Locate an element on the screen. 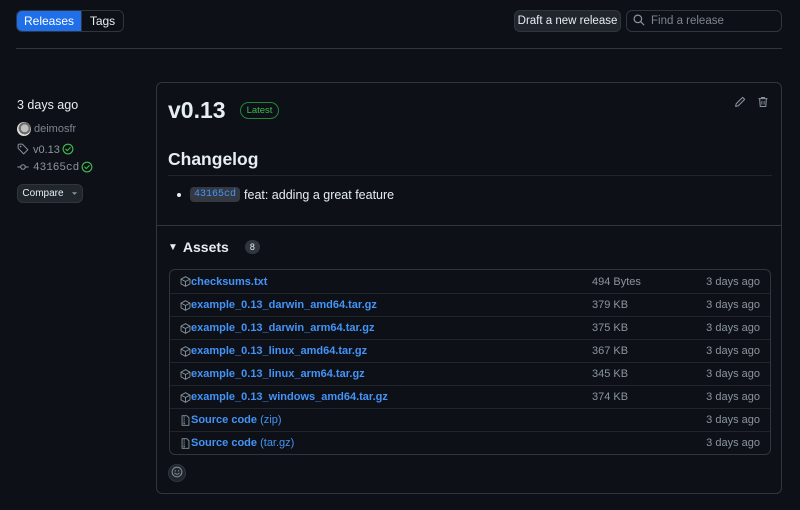 The width and height of the screenshot is (800, 510). search-icon is located at coordinates (639, 21).